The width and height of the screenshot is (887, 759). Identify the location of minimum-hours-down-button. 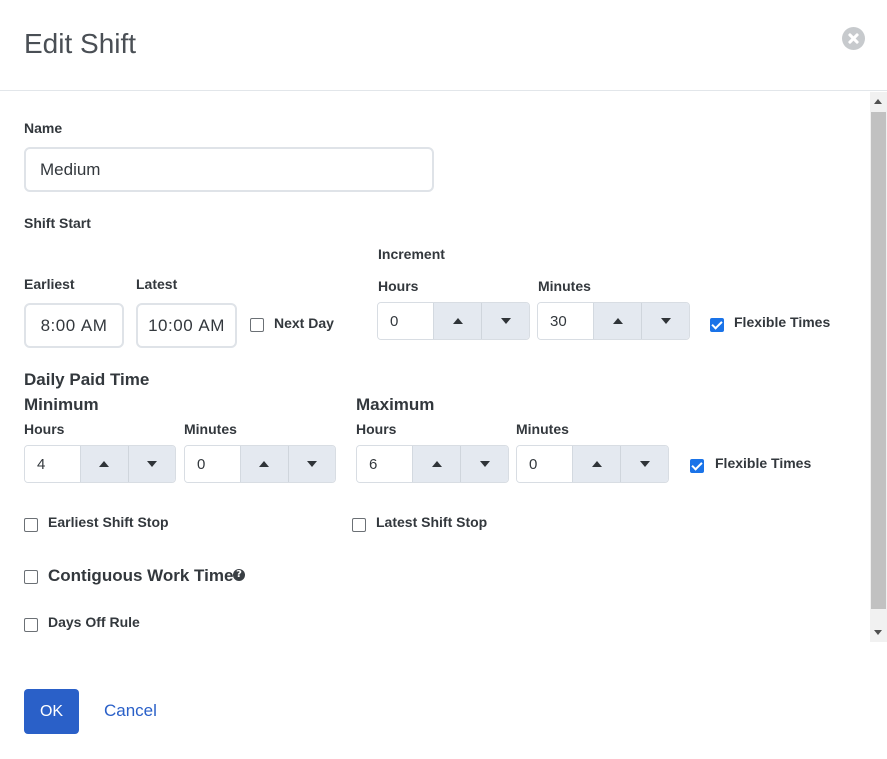
(151, 464).